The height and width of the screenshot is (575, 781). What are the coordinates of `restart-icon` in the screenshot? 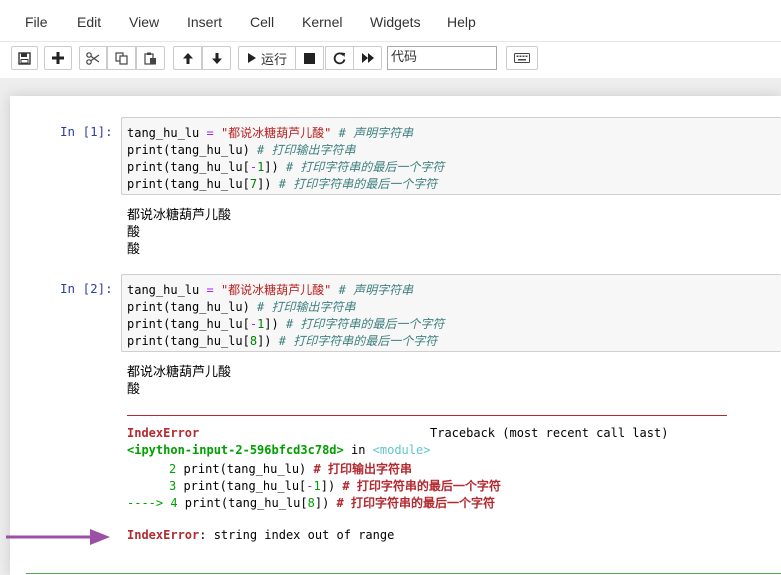 It's located at (339, 58).